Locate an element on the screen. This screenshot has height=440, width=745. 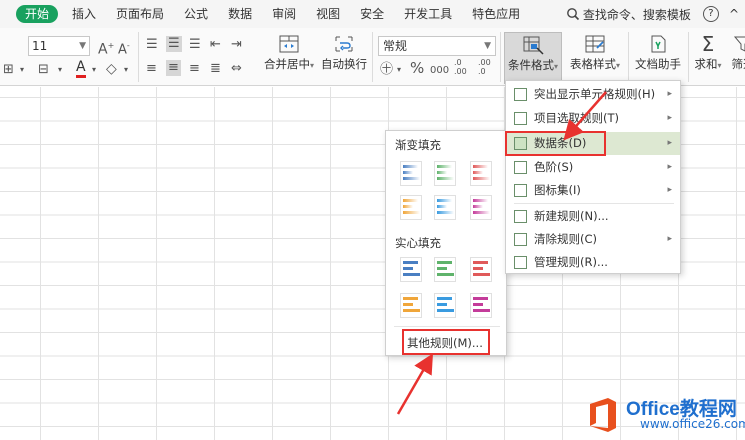
arrow-to-other-rules is located at coordinates (414, 384).